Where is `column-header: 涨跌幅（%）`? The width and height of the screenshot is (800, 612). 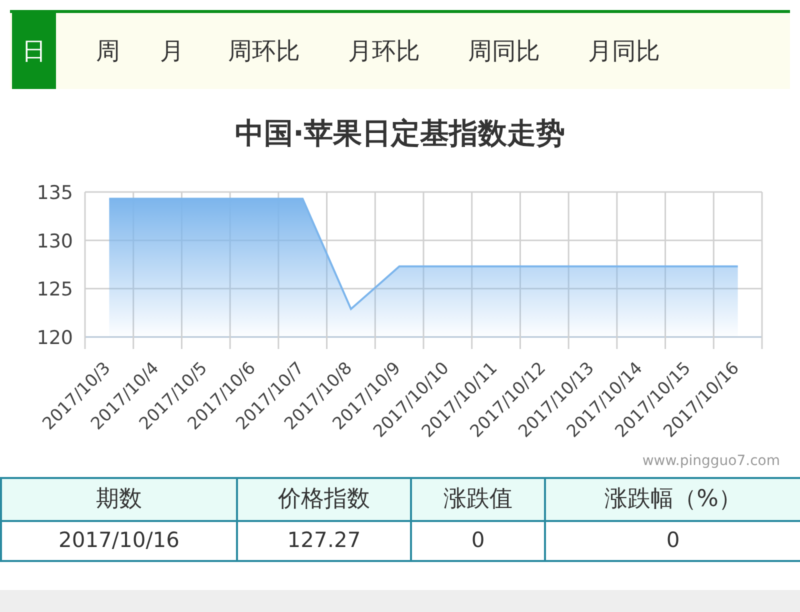
column-header: 涨跌幅（%） is located at coordinates (672, 499).